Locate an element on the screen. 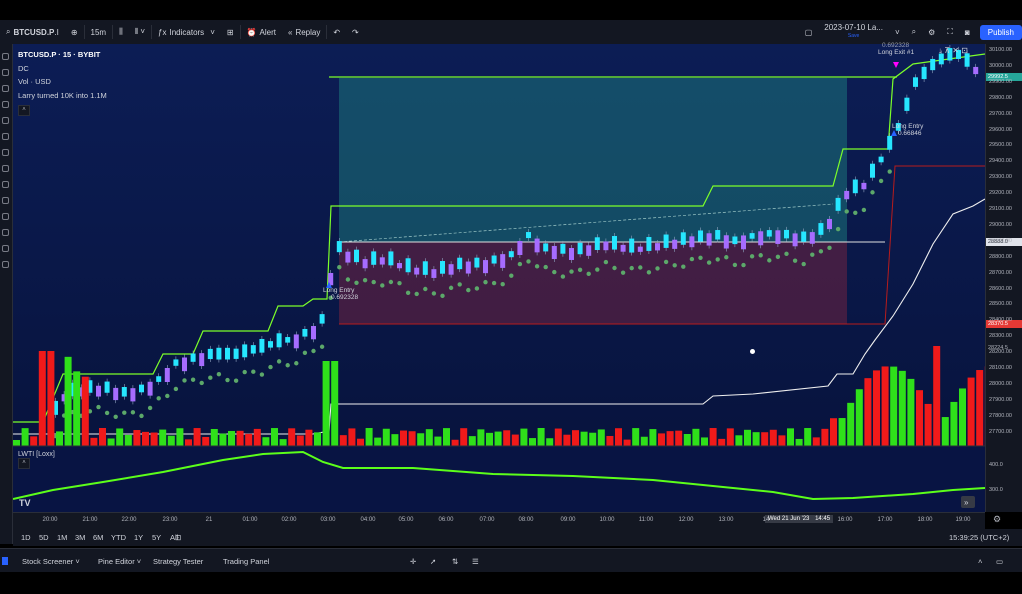 The width and height of the screenshot is (1022, 594). text-icon is located at coordinates (5, 120).